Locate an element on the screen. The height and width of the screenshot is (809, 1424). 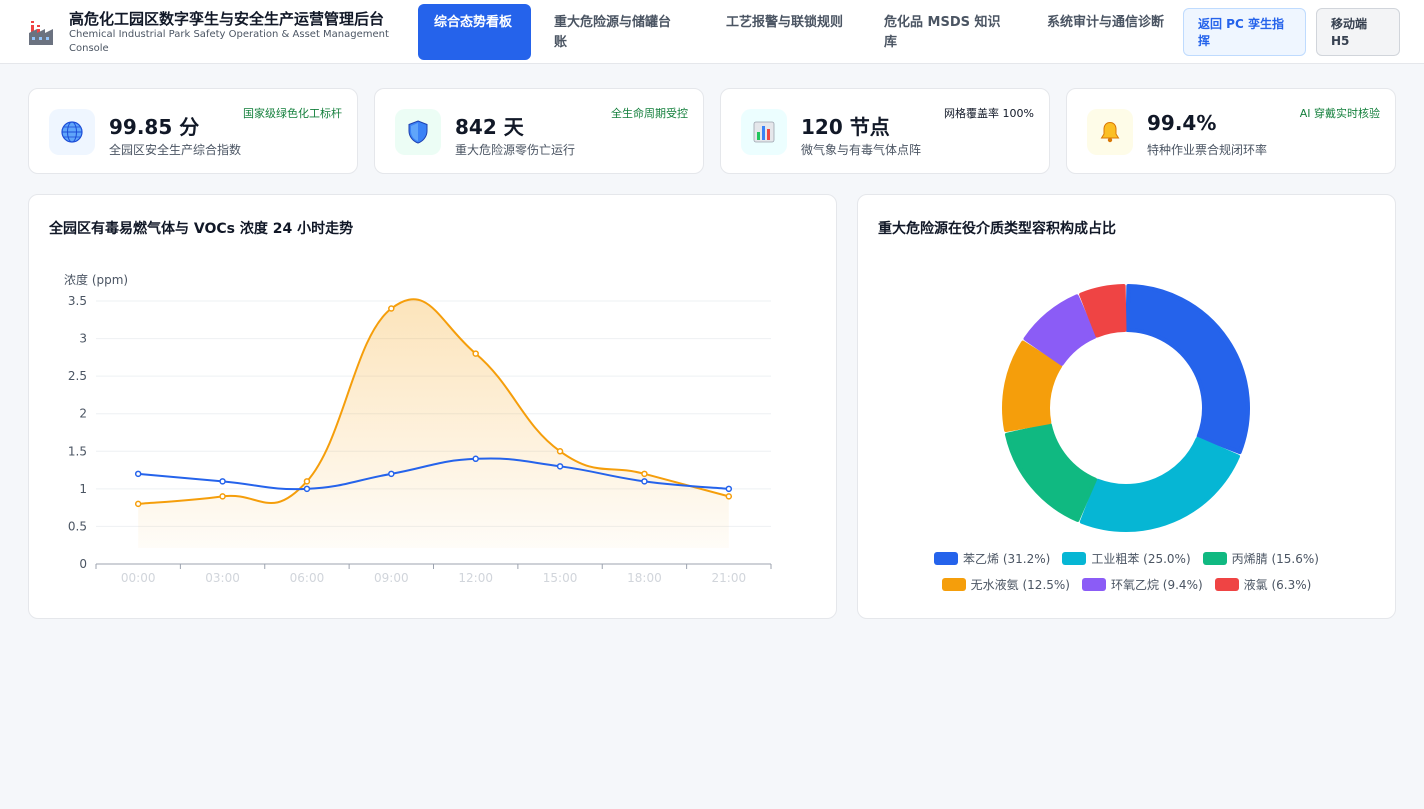
kpi-tag: 网格覆盖率 100% is located at coordinates (989, 113).